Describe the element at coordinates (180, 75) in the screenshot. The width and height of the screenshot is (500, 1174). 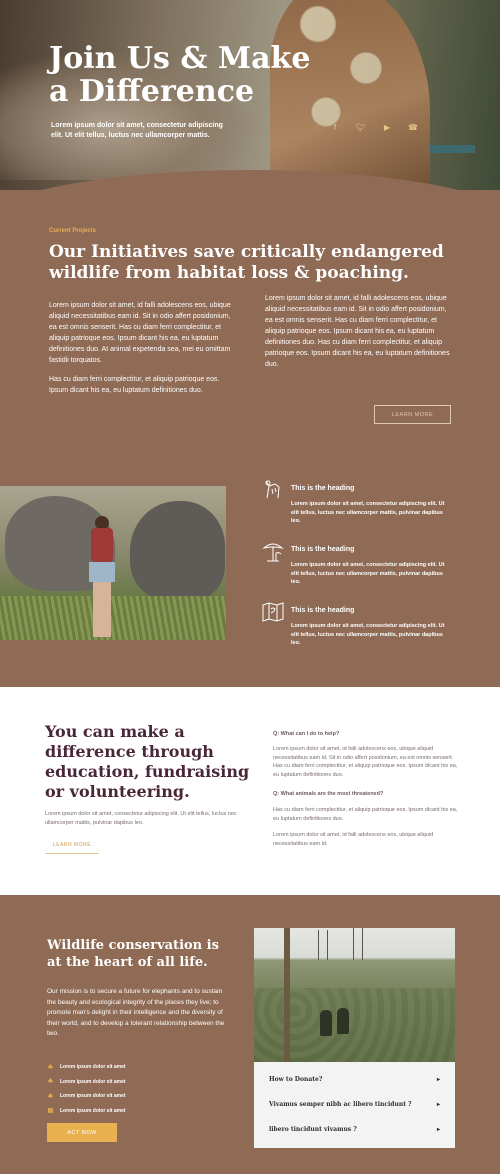
I see `hero-title: Join Us & Make a Difference` at that location.